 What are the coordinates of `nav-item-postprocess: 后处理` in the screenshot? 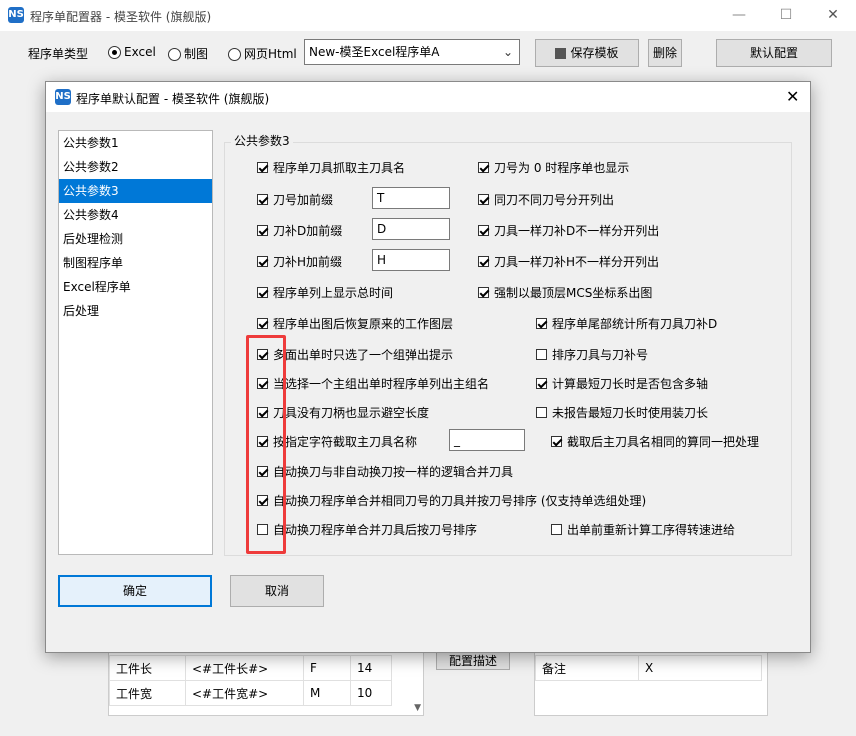 It's located at (135, 311).